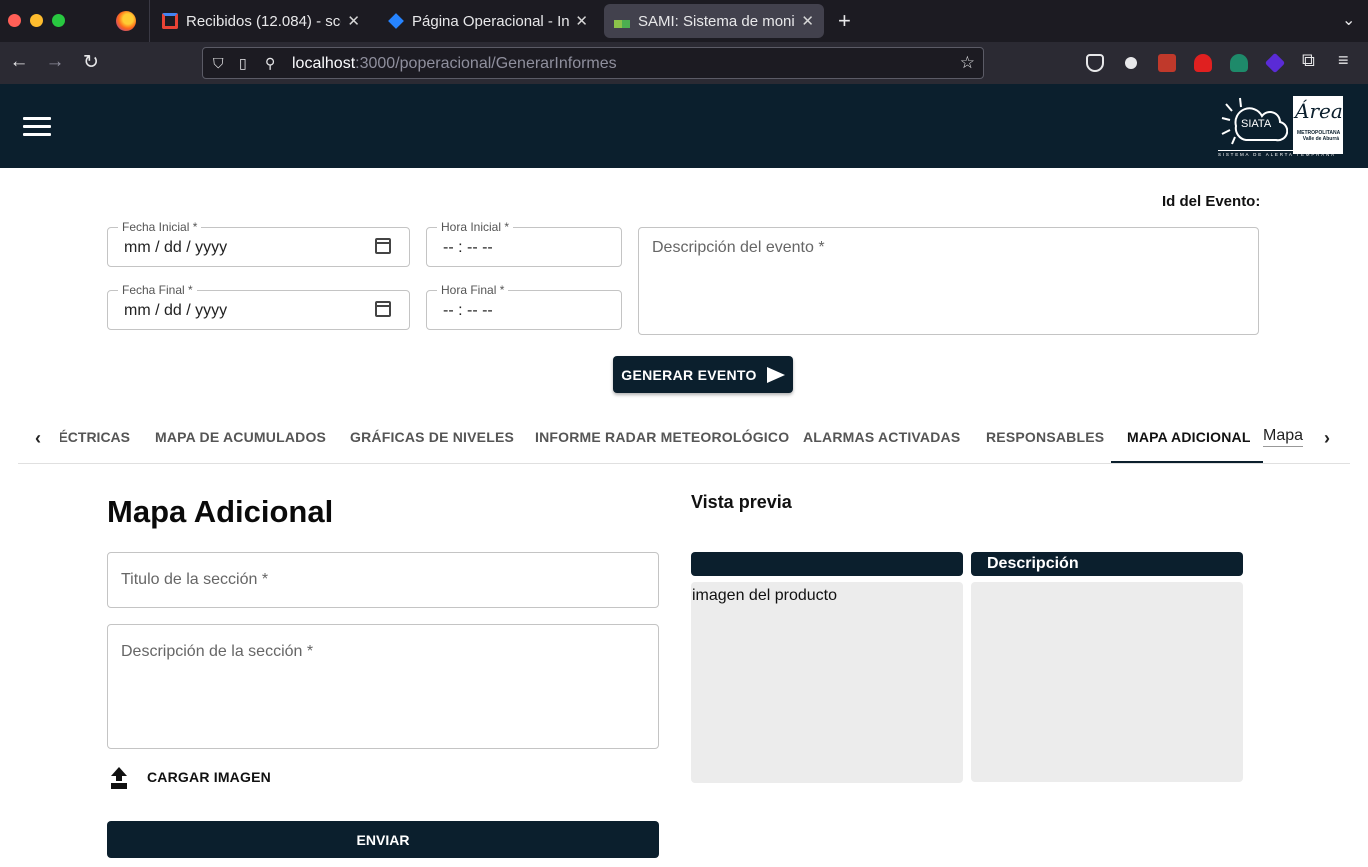 The height and width of the screenshot is (867, 1368). I want to click on amva-logo-subtitle: METROPOLITANA Valle de Aburrá, so click(1319, 136).